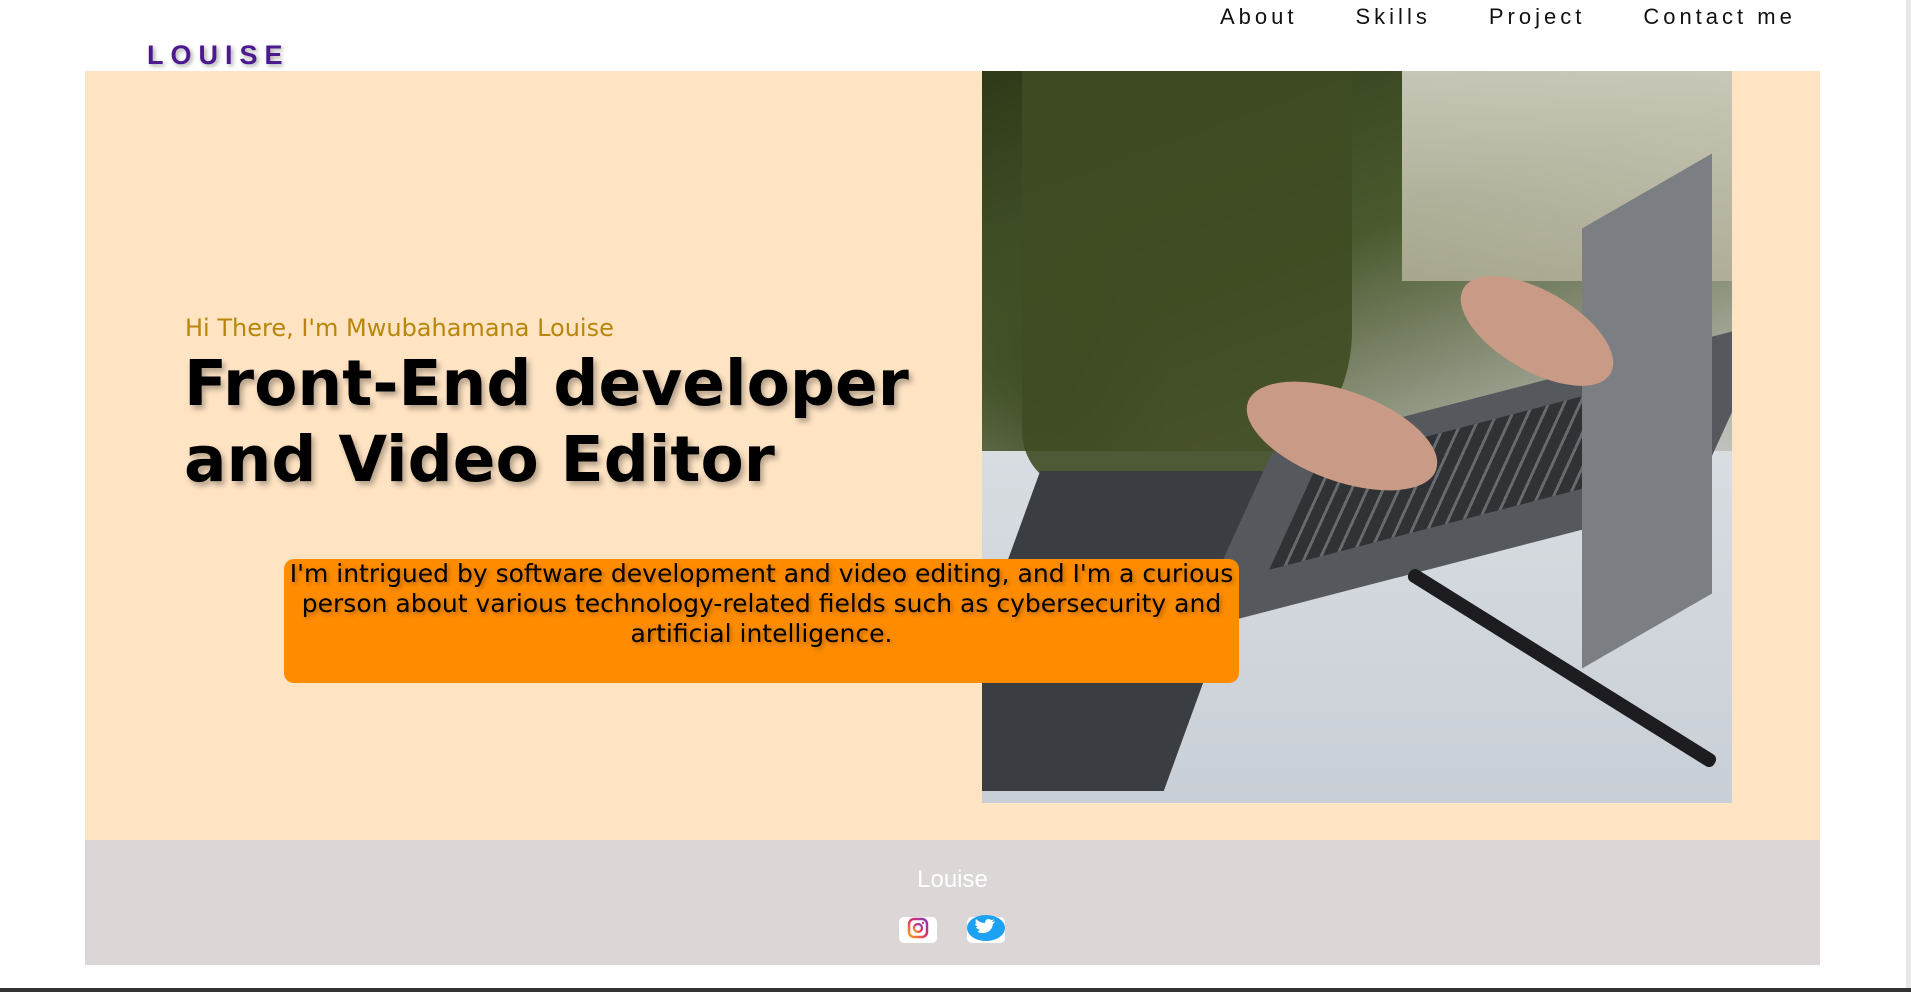  I want to click on main-nav: About Skills Project Contact me, so click(1508, 17).